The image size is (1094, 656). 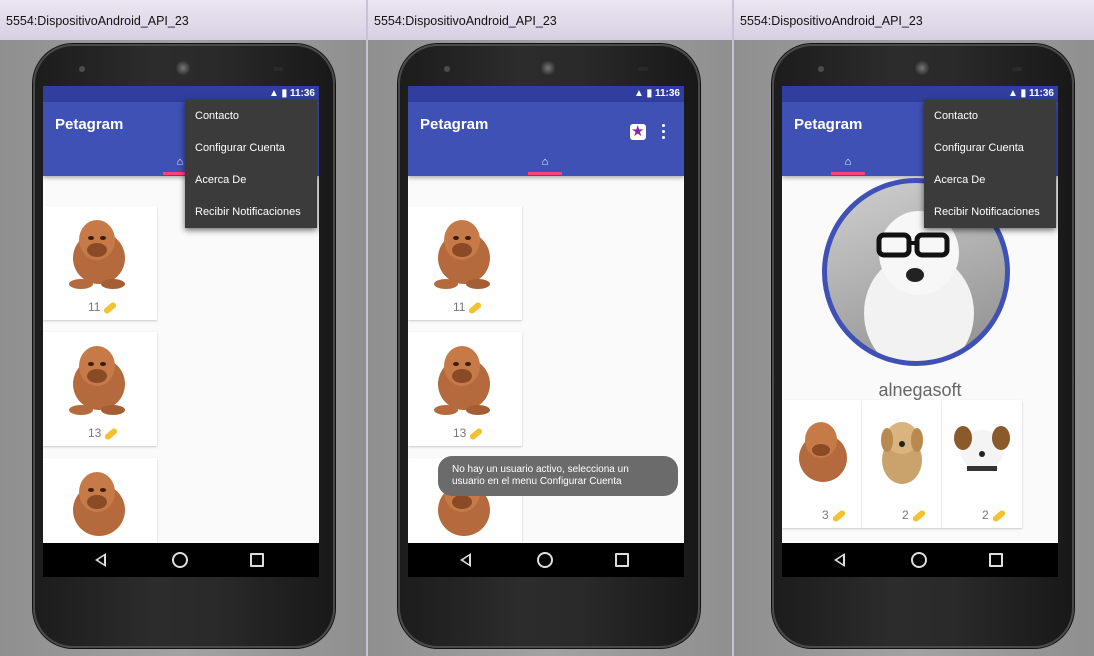 What do you see at coordinates (920, 390) in the screenshot?
I see `profile-username: alnegasoft` at bounding box center [920, 390].